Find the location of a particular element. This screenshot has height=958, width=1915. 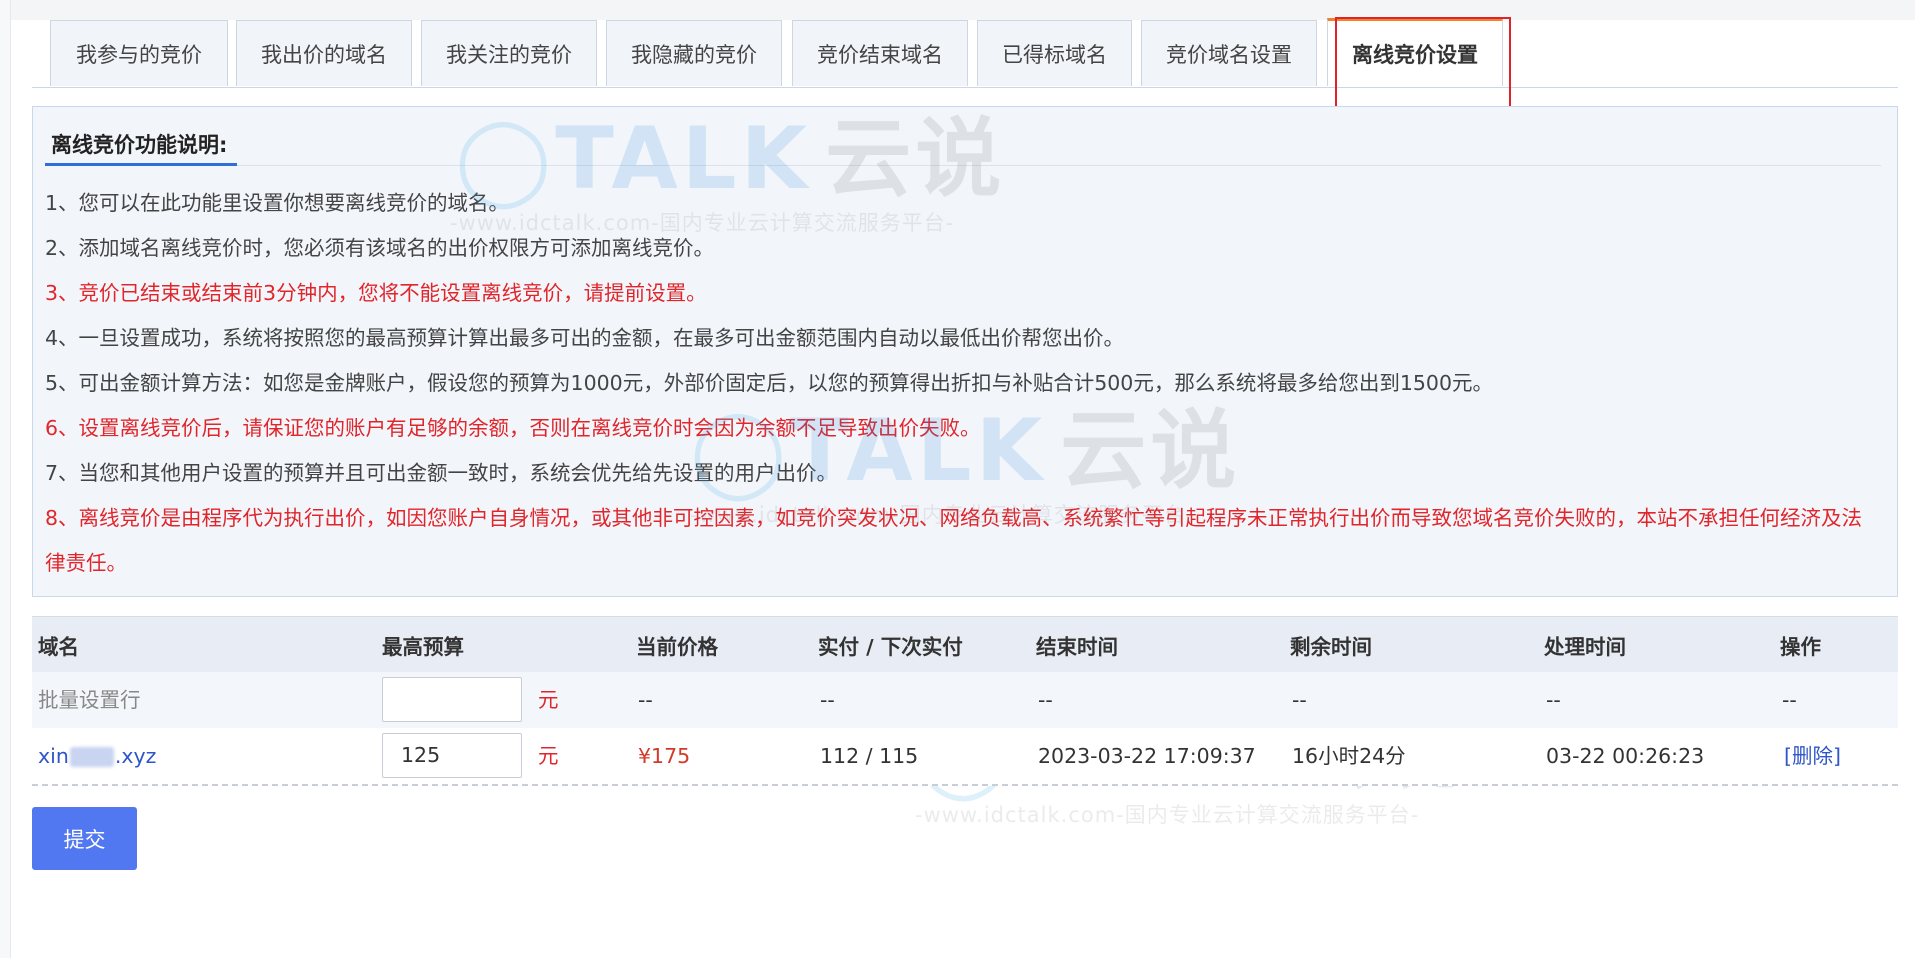

batch-processed: -- is located at coordinates (1553, 700).